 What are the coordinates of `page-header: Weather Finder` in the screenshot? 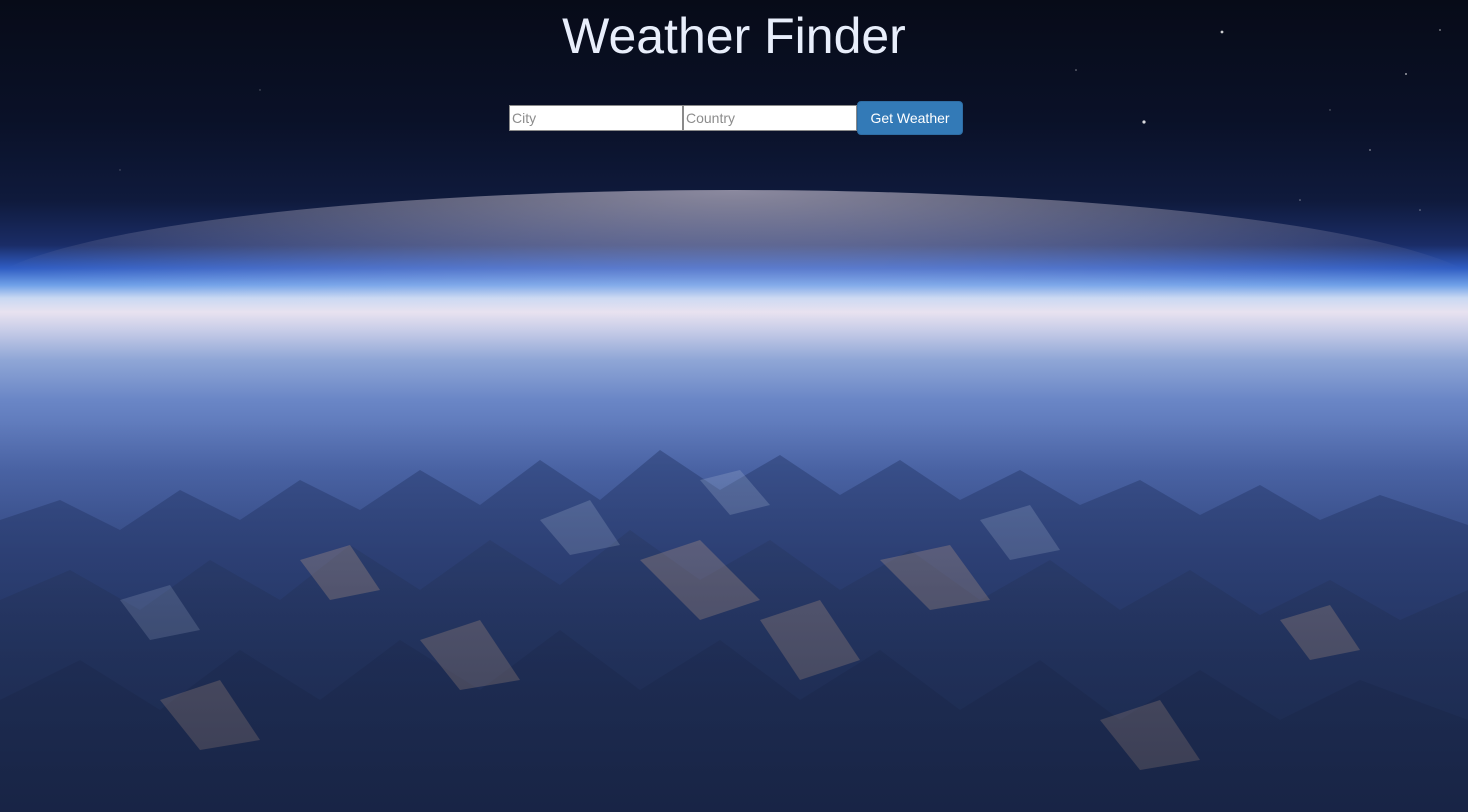 It's located at (734, 32).